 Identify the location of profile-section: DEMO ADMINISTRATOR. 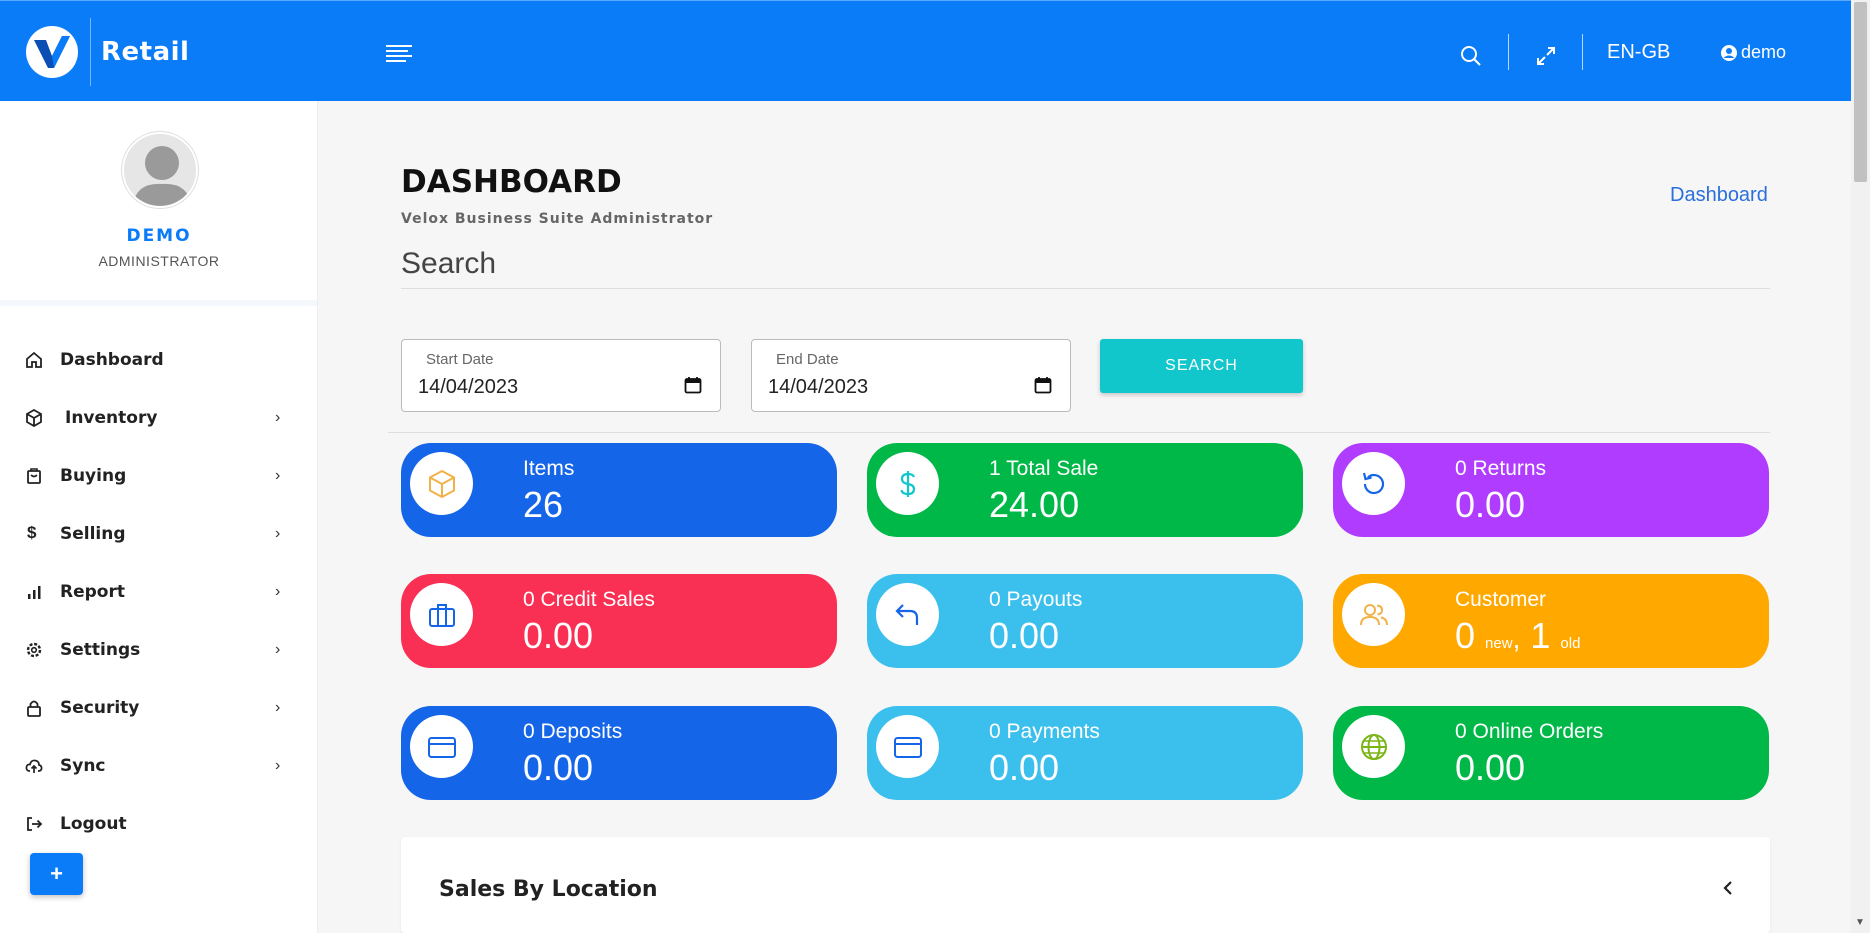
(158, 203).